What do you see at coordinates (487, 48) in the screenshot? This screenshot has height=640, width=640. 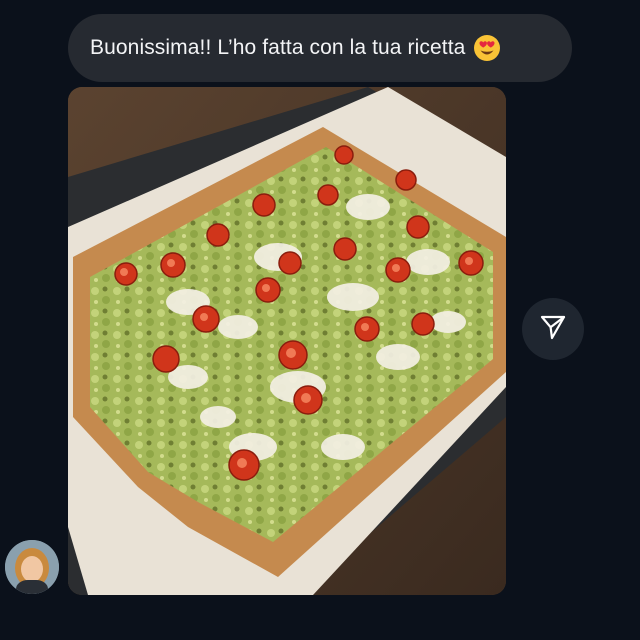 I see `heart-eyes-emoji-icon` at bounding box center [487, 48].